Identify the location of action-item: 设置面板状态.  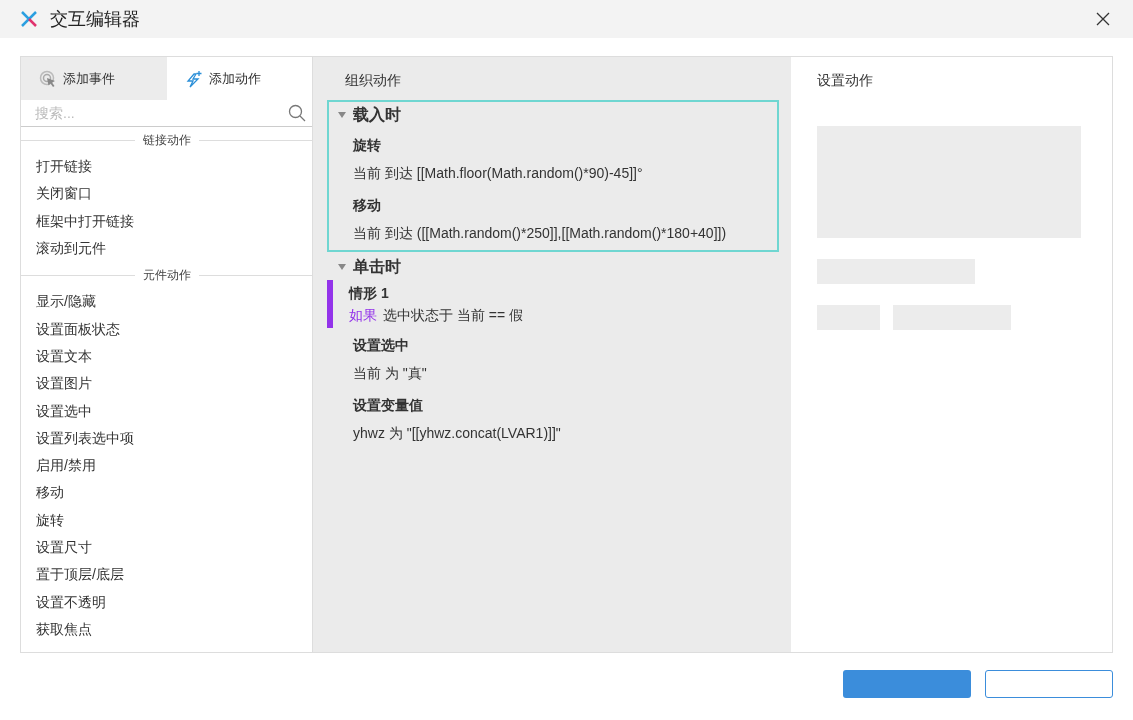
(78, 329).